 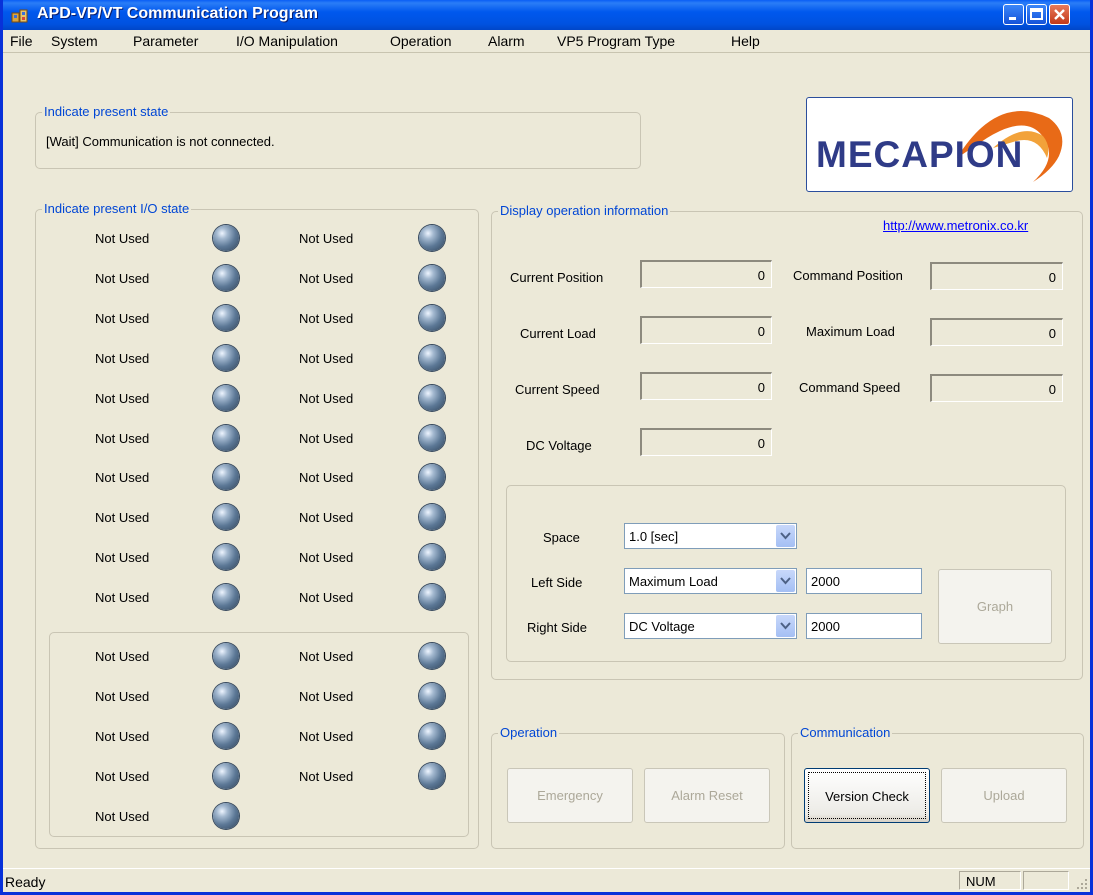 I want to click on title-bar: APD-VP/VT Communication Program, so click(x=546, y=15).